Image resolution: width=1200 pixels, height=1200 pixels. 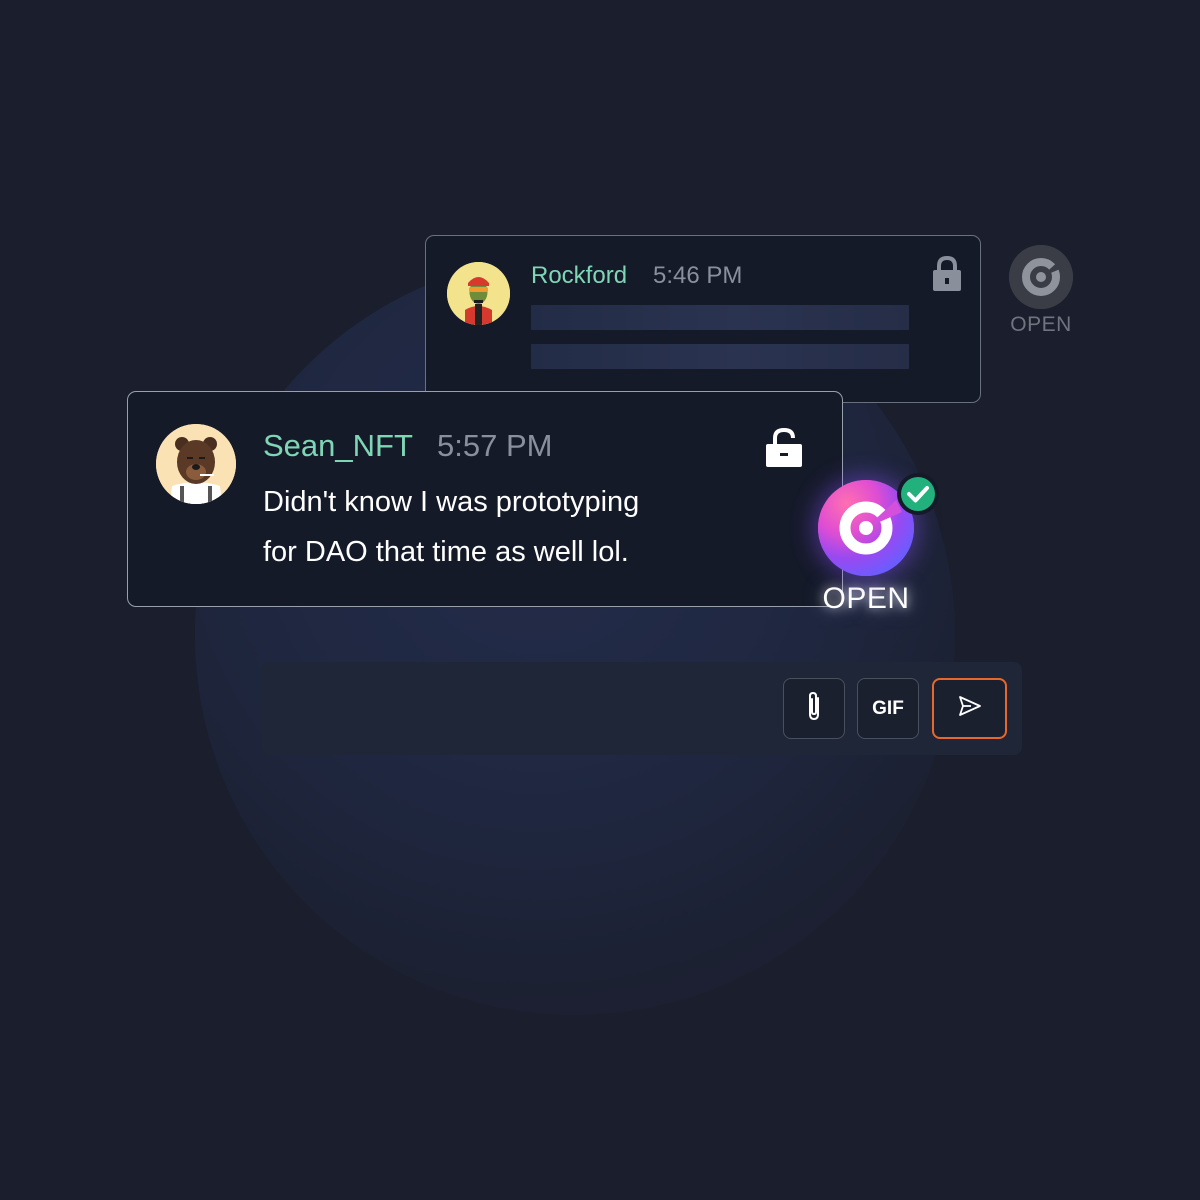 I want to click on lock-icon, so click(x=947, y=274).